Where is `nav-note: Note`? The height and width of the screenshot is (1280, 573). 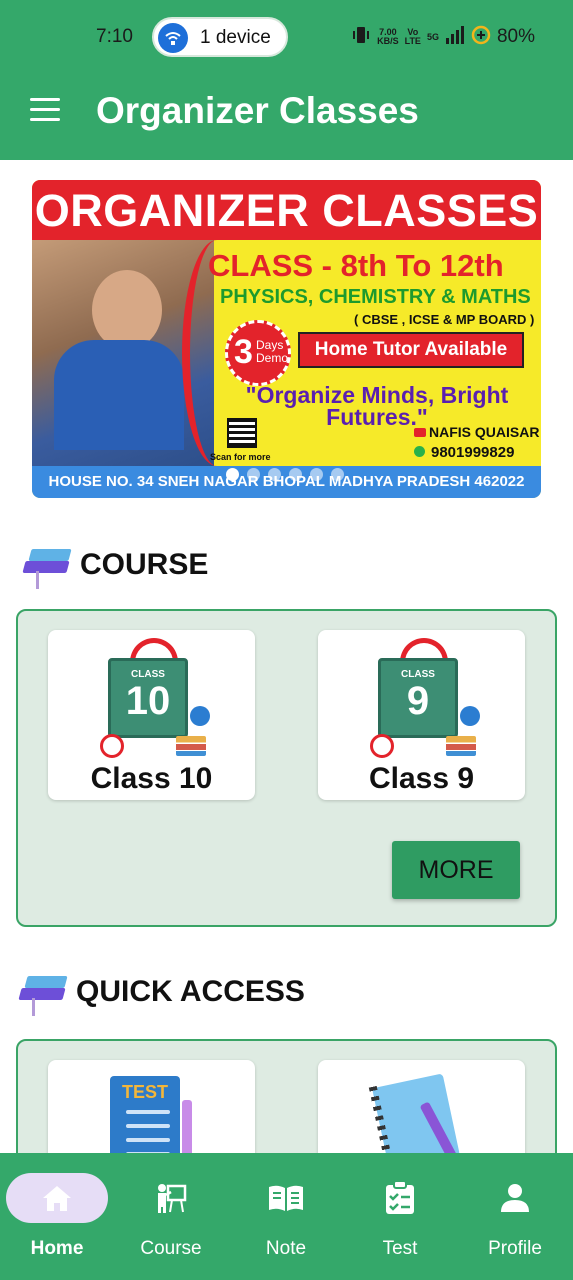
nav-note: Note is located at coordinates (286, 1216).